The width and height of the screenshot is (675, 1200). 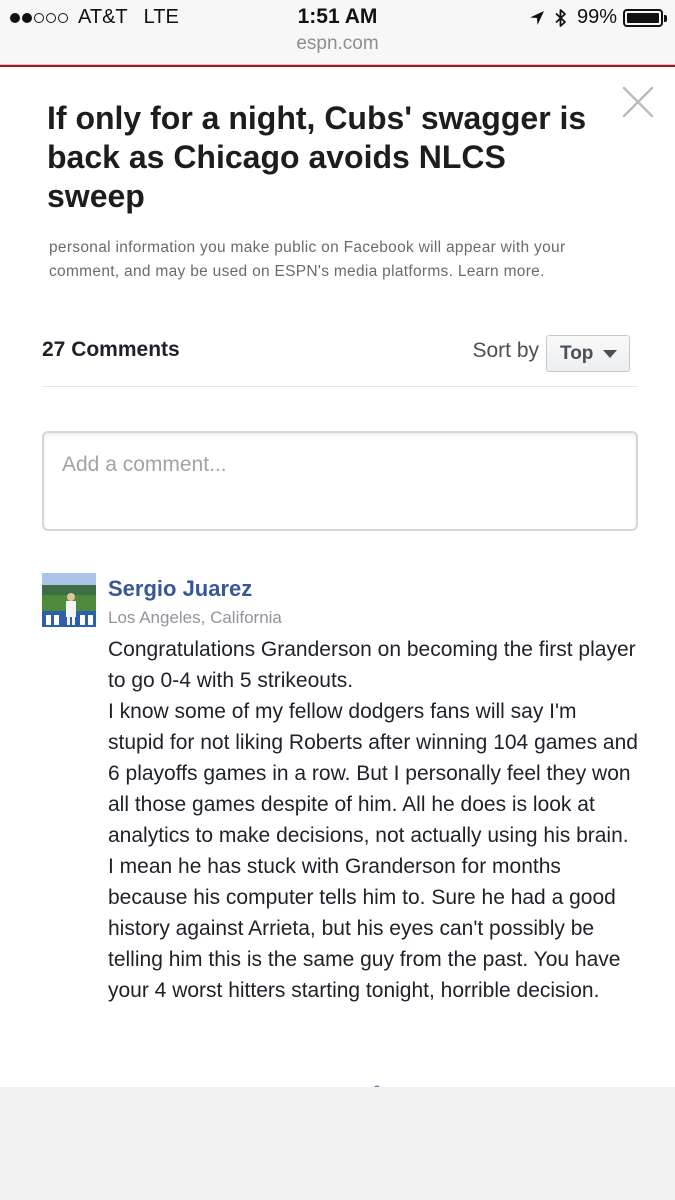 I want to click on divider, so click(x=340, y=386).